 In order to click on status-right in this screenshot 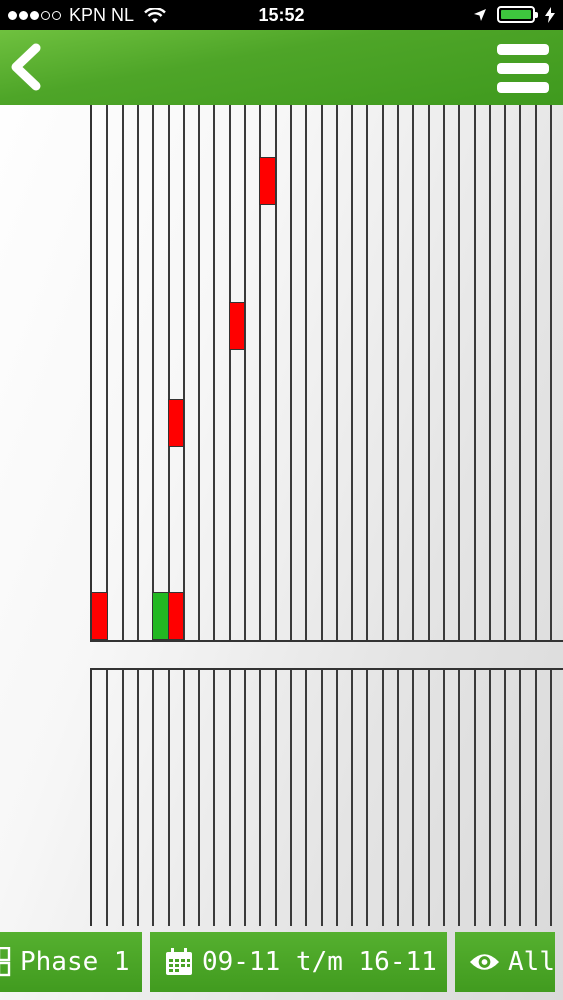, I will do `click(514, 14)`.